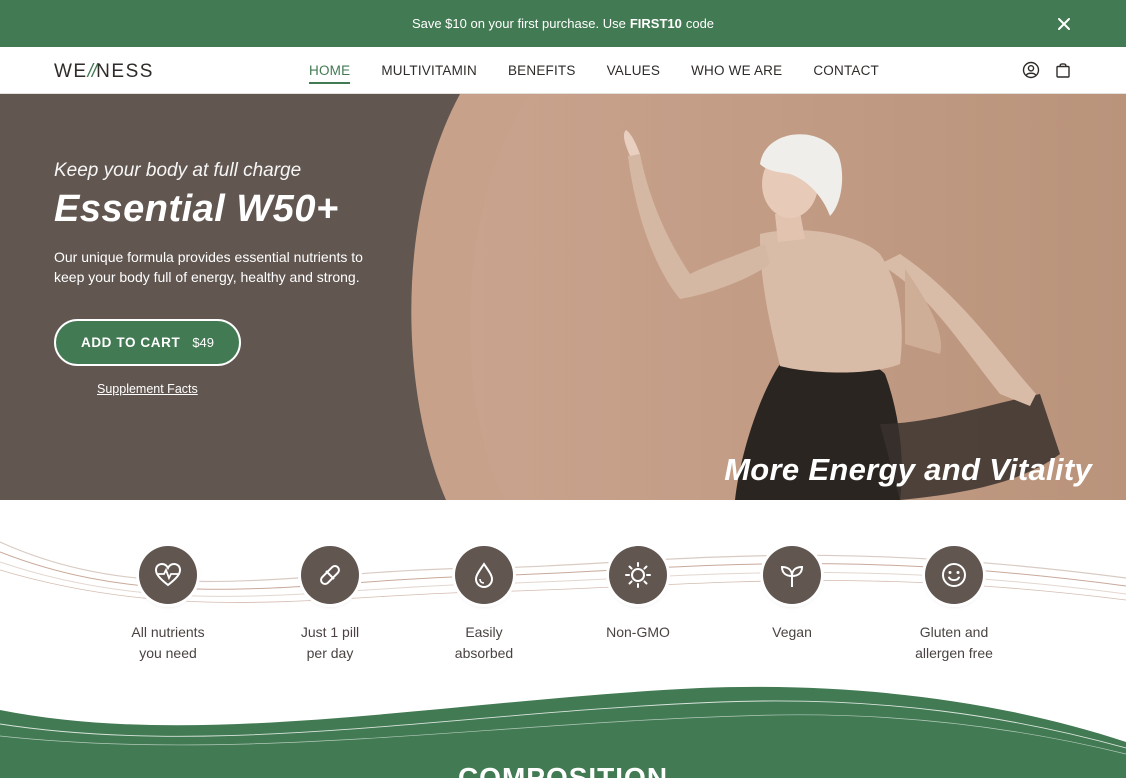 Image resolution: width=1126 pixels, height=778 pixels. Describe the element at coordinates (71, 71) in the screenshot. I see `logo-part: WE` at that location.